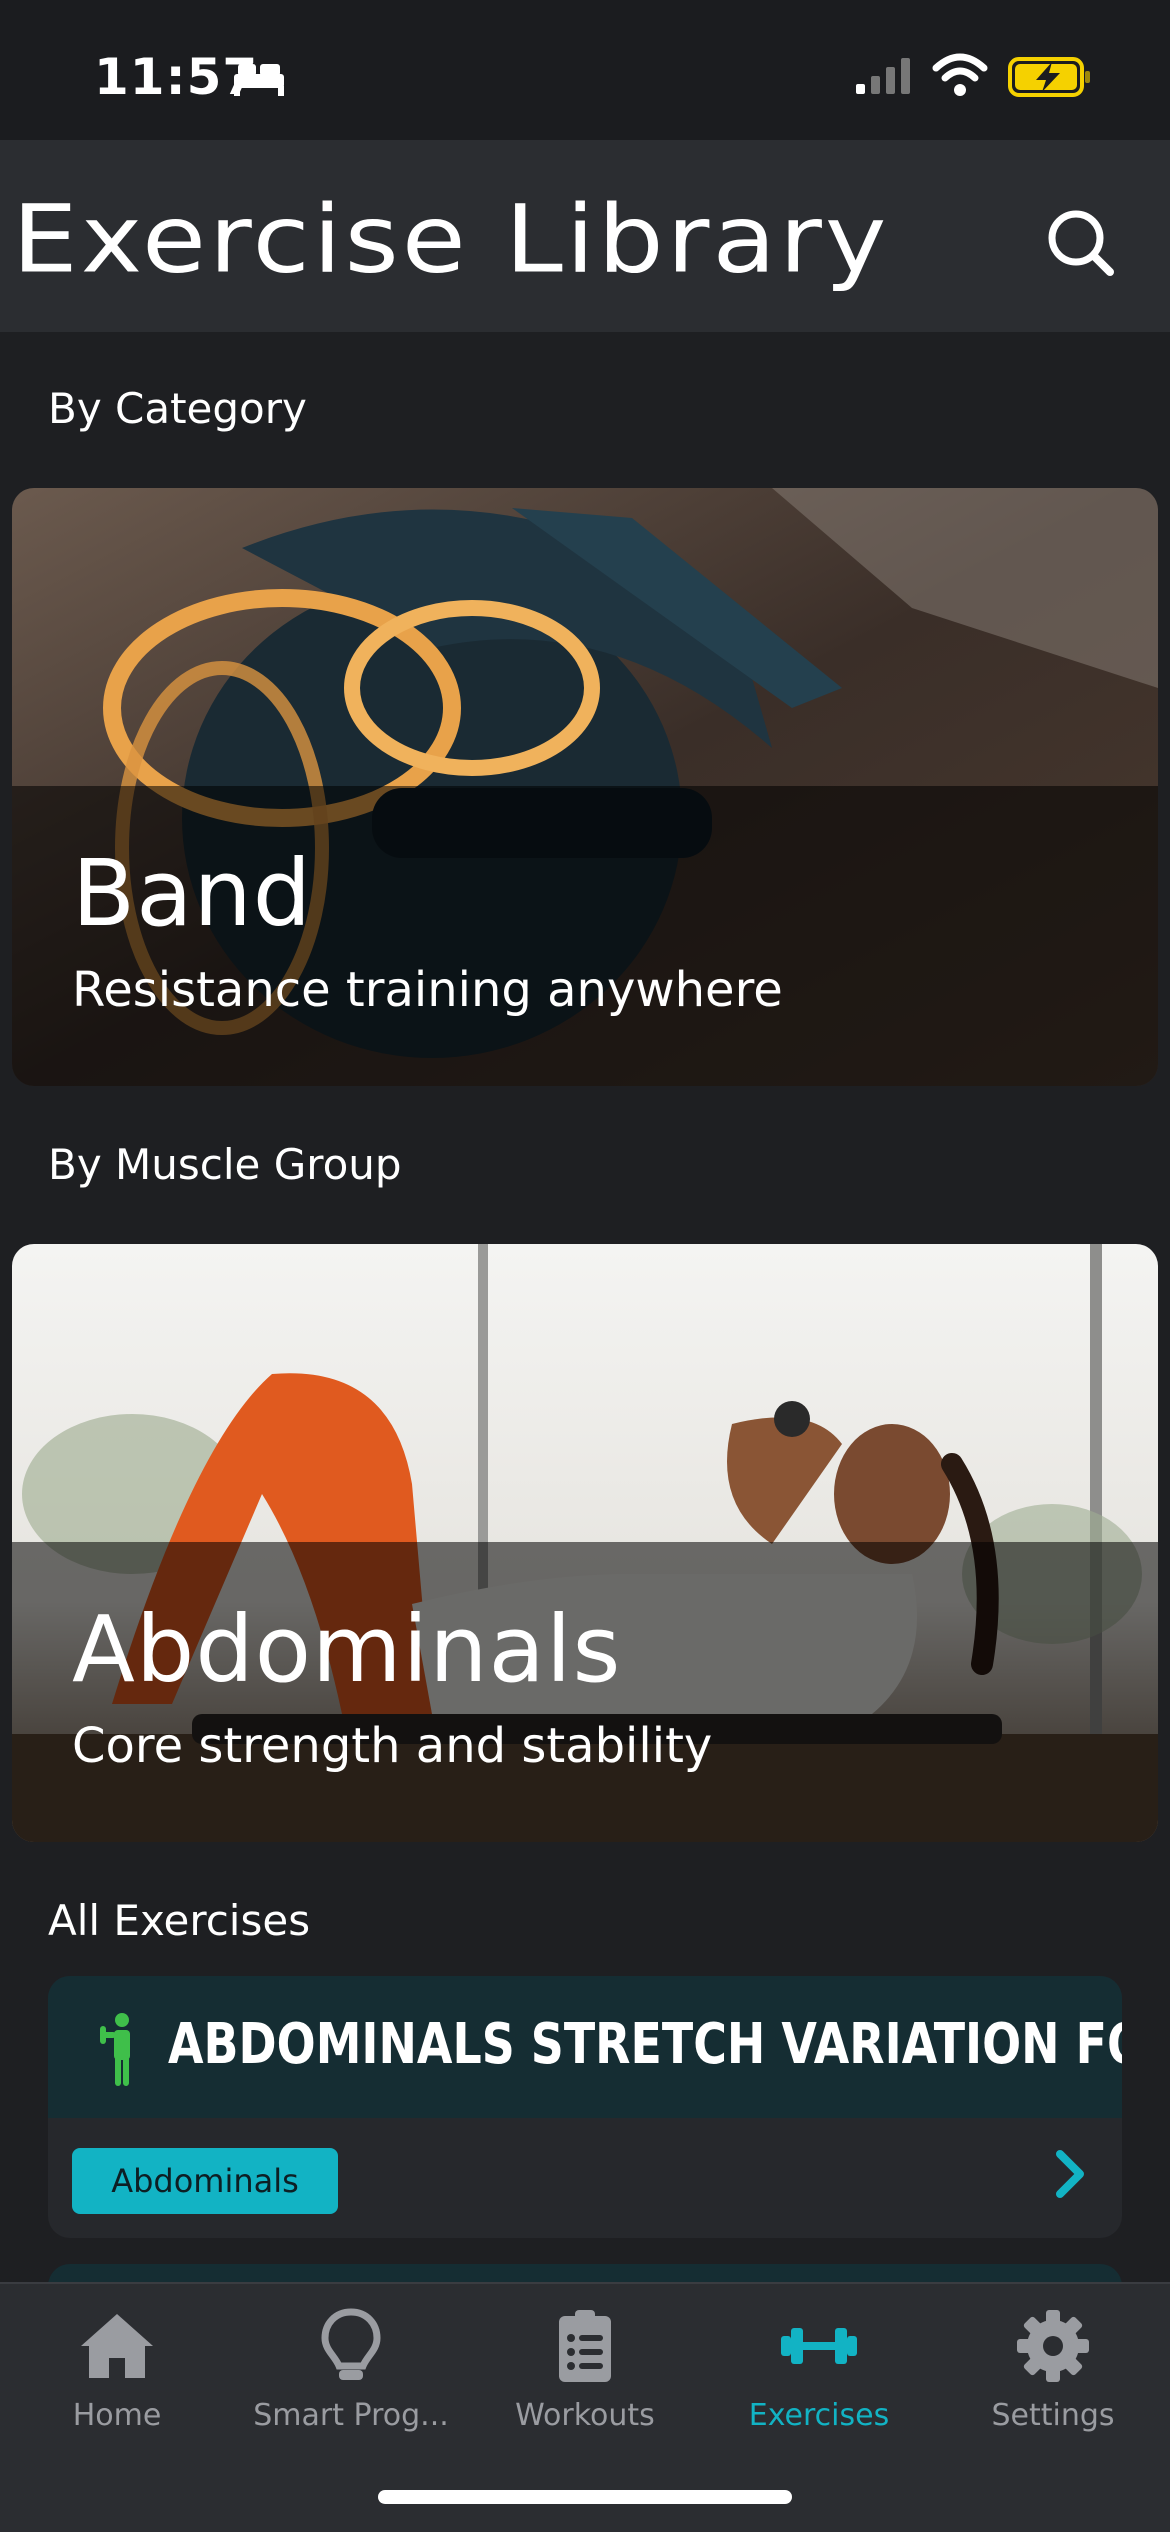  I want to click on tab-settings-label: Settings, so click(1053, 2415).